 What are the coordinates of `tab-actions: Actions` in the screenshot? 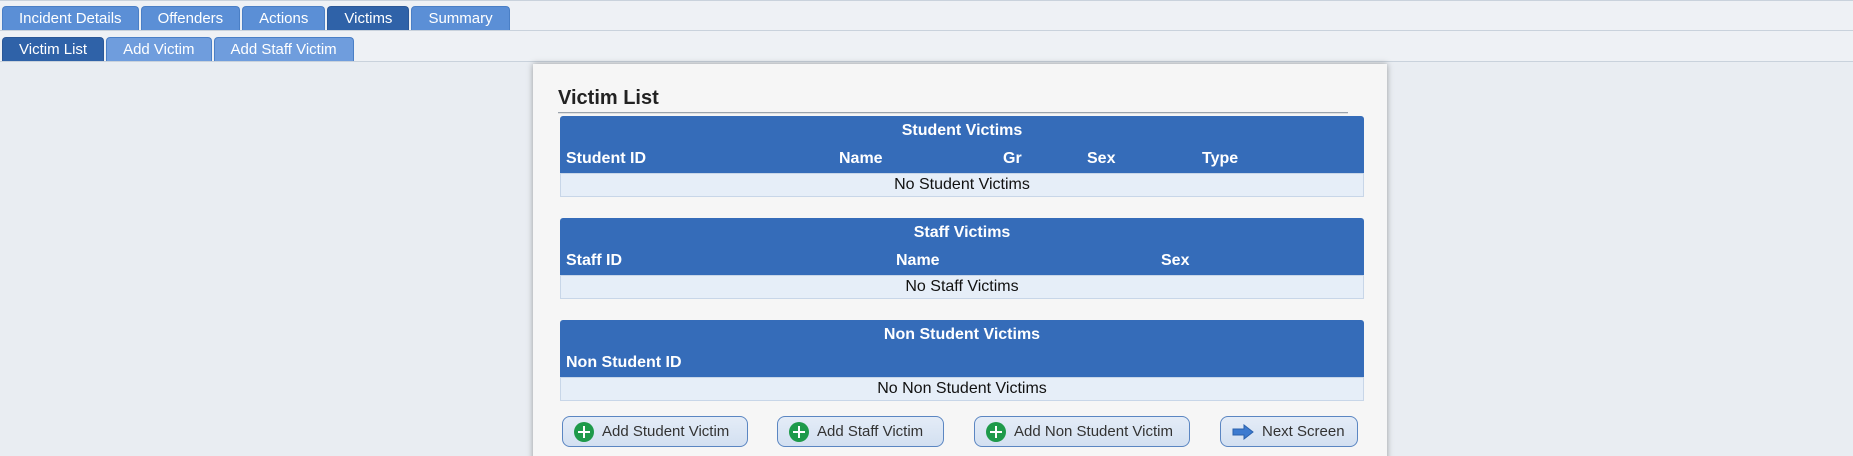 It's located at (284, 18).